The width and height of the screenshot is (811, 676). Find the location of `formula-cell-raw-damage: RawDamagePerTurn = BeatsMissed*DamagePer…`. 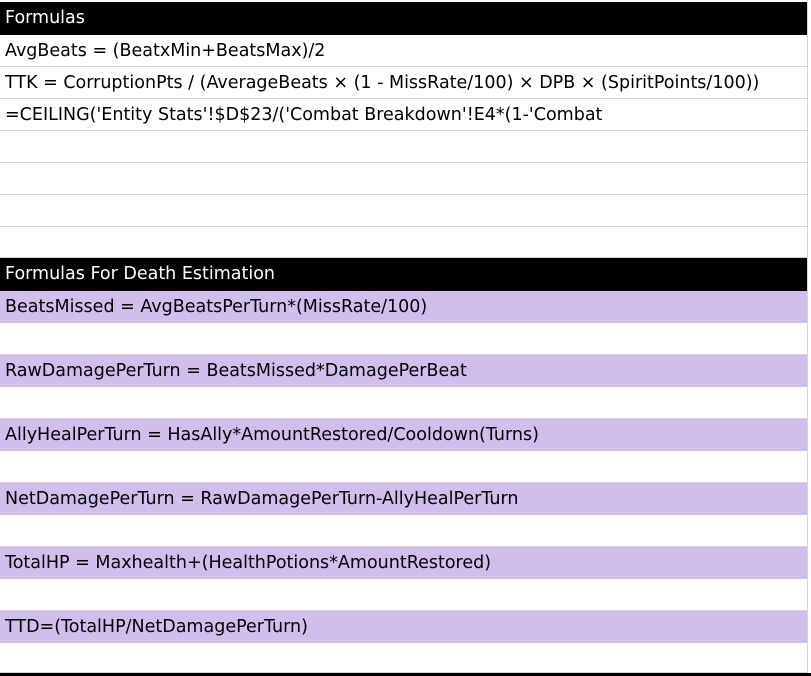

formula-cell-raw-damage: RawDamagePerTurn = BeatsMissed*DamagePer… is located at coordinates (403, 371).